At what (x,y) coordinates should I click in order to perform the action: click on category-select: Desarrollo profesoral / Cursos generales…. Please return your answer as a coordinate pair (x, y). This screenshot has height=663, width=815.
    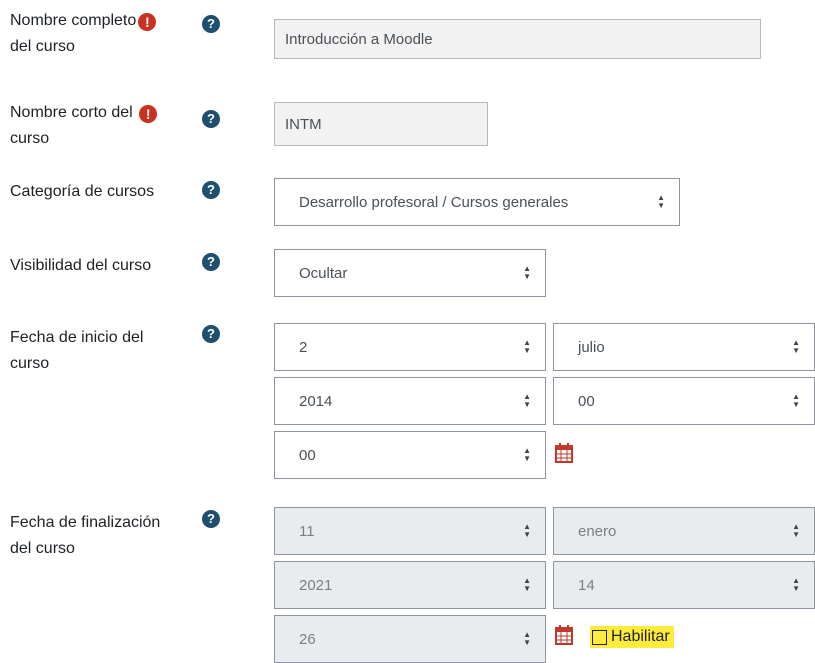
    Looking at the image, I should click on (477, 202).